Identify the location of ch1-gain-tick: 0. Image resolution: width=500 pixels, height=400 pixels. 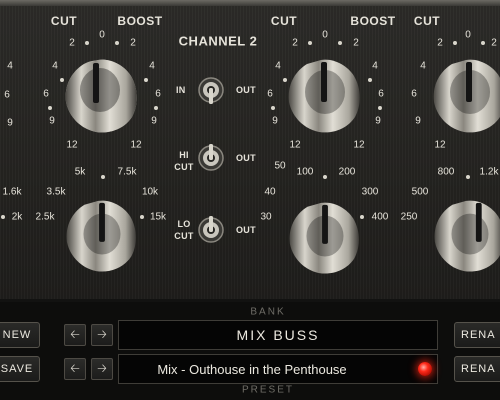
(102, 35).